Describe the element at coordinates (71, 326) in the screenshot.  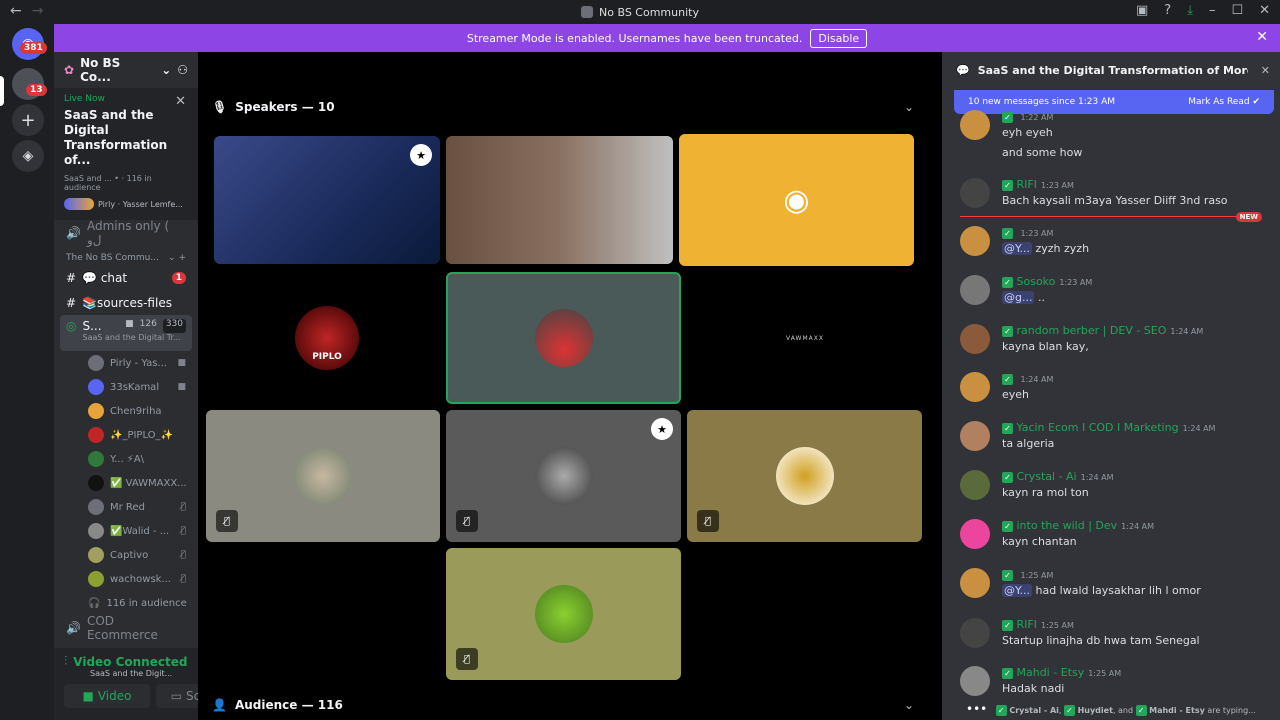
I see `stage-icon: ◎` at that location.